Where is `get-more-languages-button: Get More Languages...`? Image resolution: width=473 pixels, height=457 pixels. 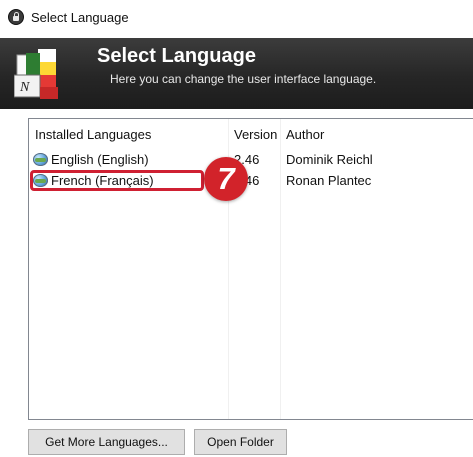 get-more-languages-button: Get More Languages... is located at coordinates (106, 442).